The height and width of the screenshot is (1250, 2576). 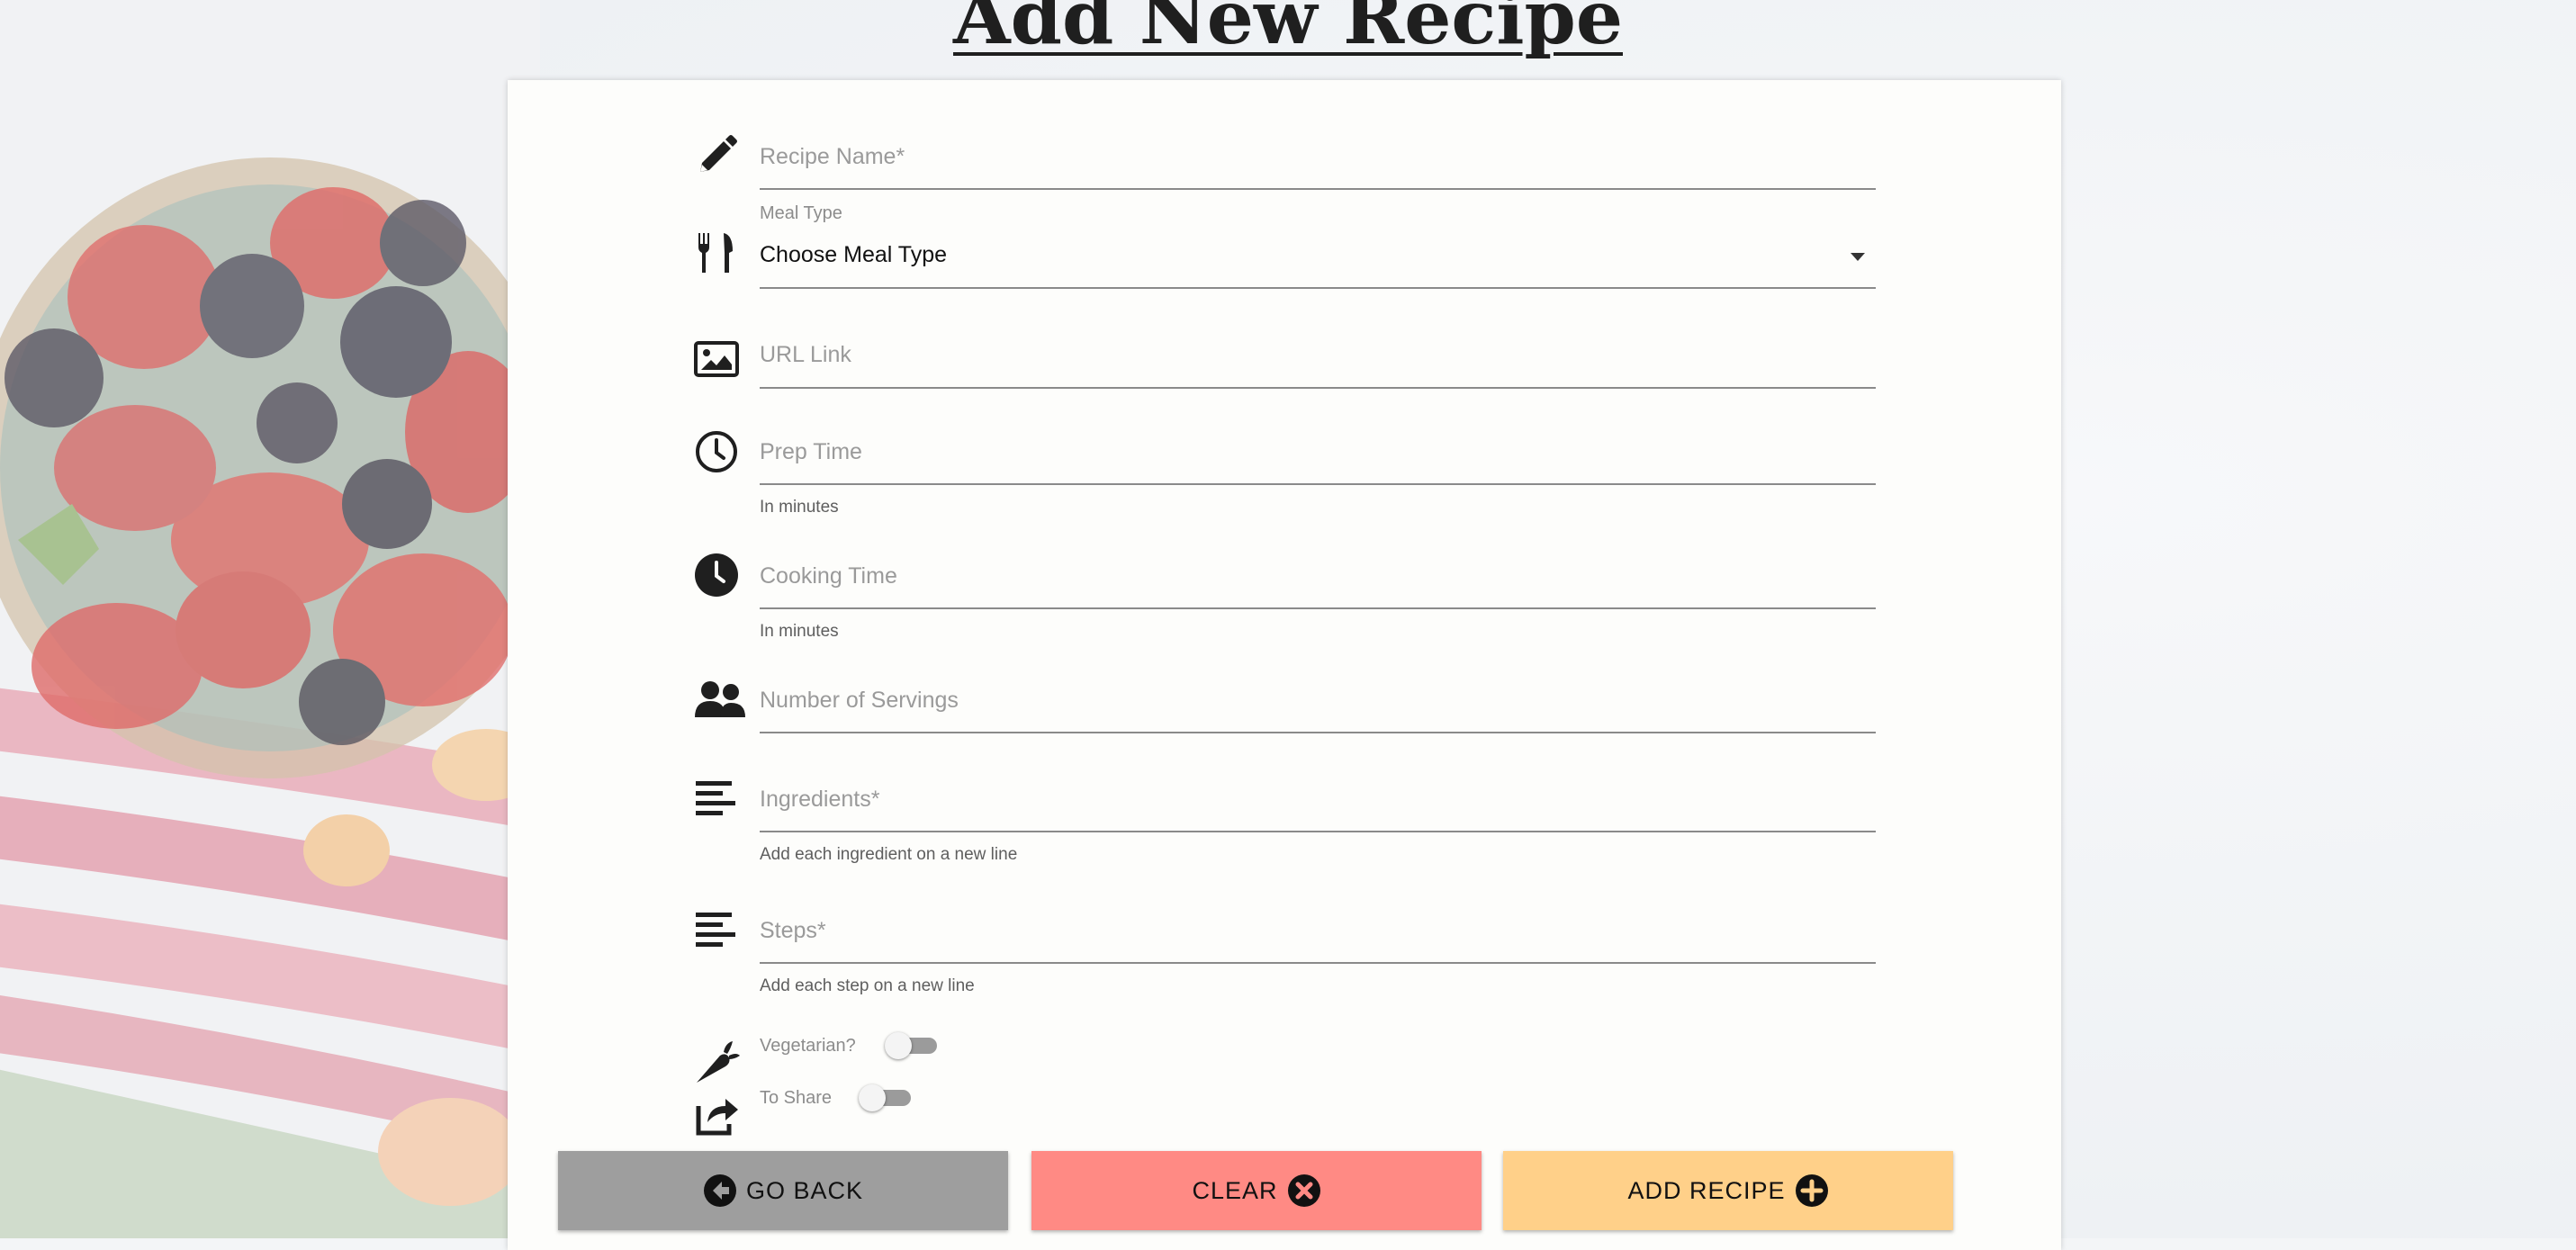 I want to click on cooking-time-input: Cooking Time, so click(x=828, y=575).